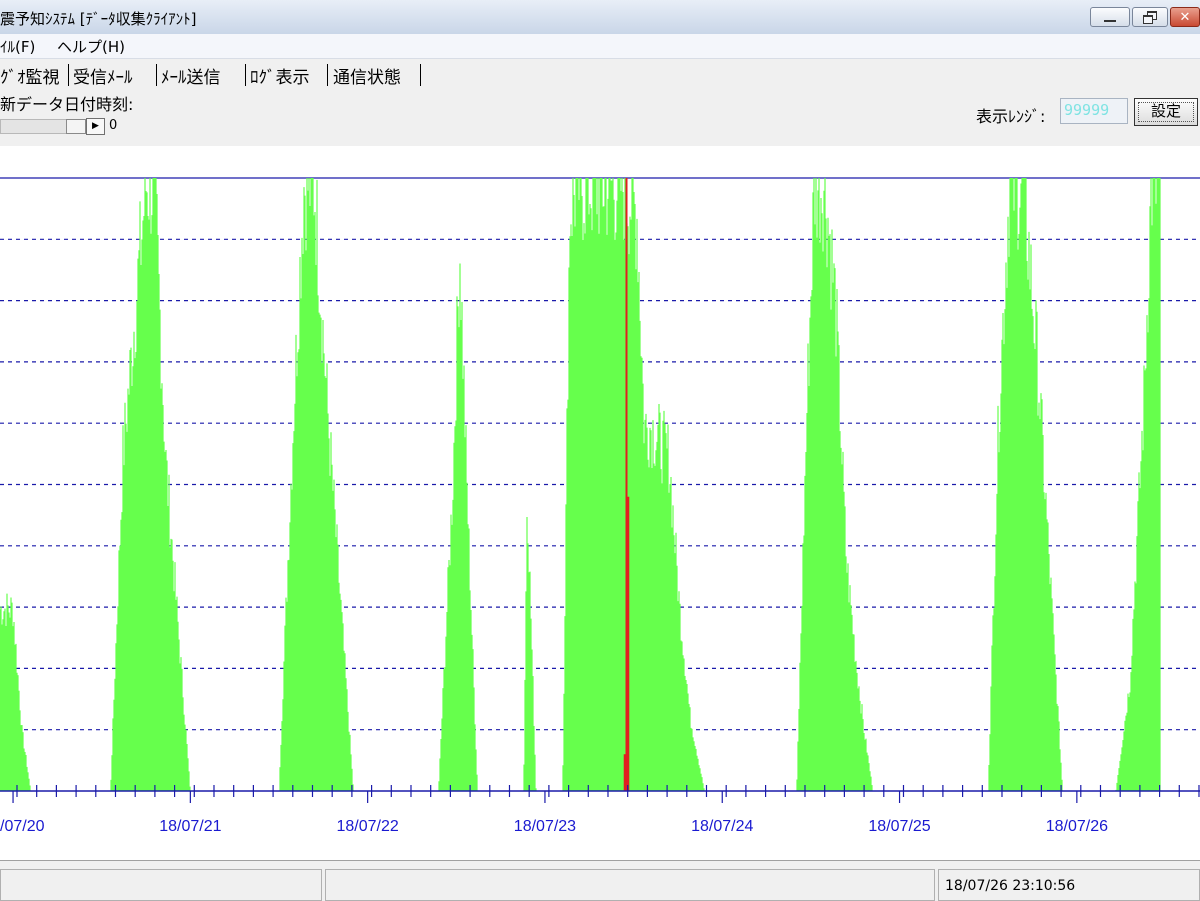  Describe the element at coordinates (545, 826) in the screenshot. I see `x-tick-label: 18/07/23` at that location.